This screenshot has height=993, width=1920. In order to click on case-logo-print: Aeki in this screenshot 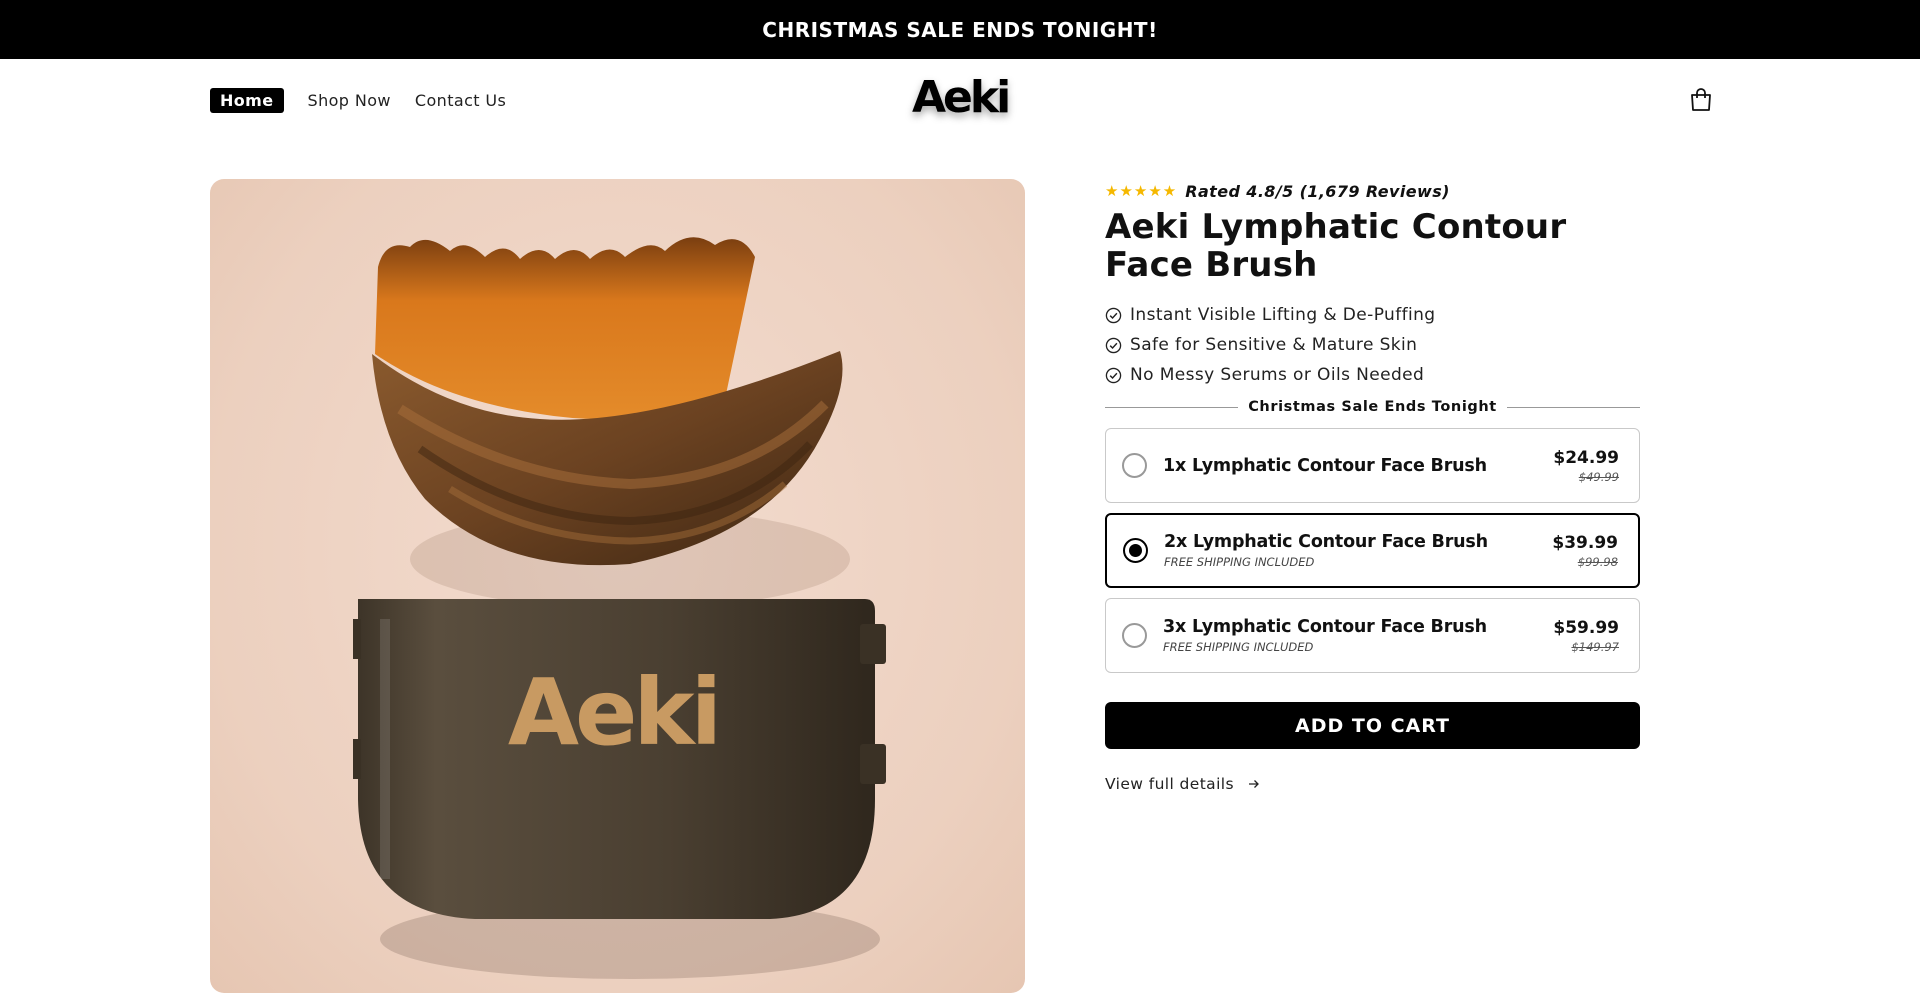, I will do `click(613, 712)`.